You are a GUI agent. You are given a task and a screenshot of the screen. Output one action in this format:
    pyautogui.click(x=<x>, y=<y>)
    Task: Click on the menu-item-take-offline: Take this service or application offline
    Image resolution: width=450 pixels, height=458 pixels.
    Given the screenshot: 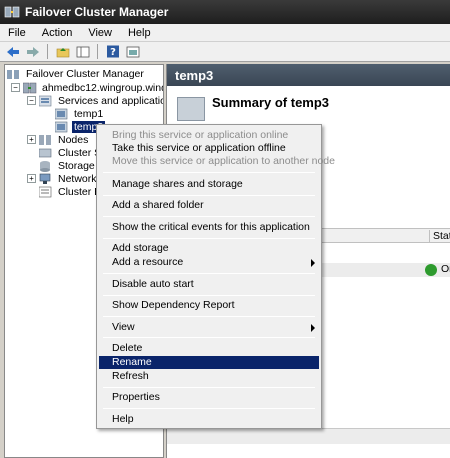 What is the action you would take?
    pyautogui.click(x=209, y=148)
    